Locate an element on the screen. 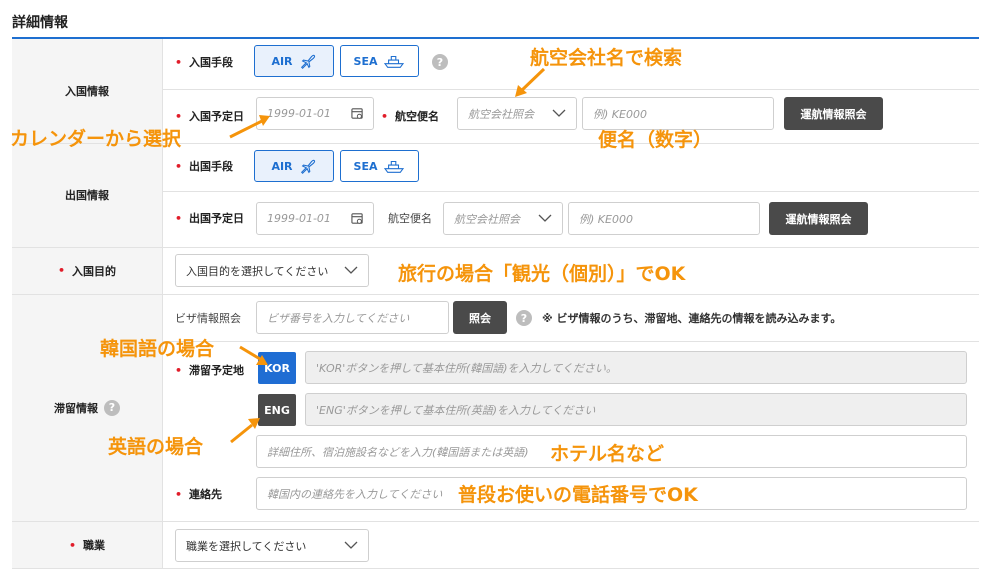 The width and height of the screenshot is (1000, 588). stay-info-label: 滞留情報? is located at coordinates (87, 407).